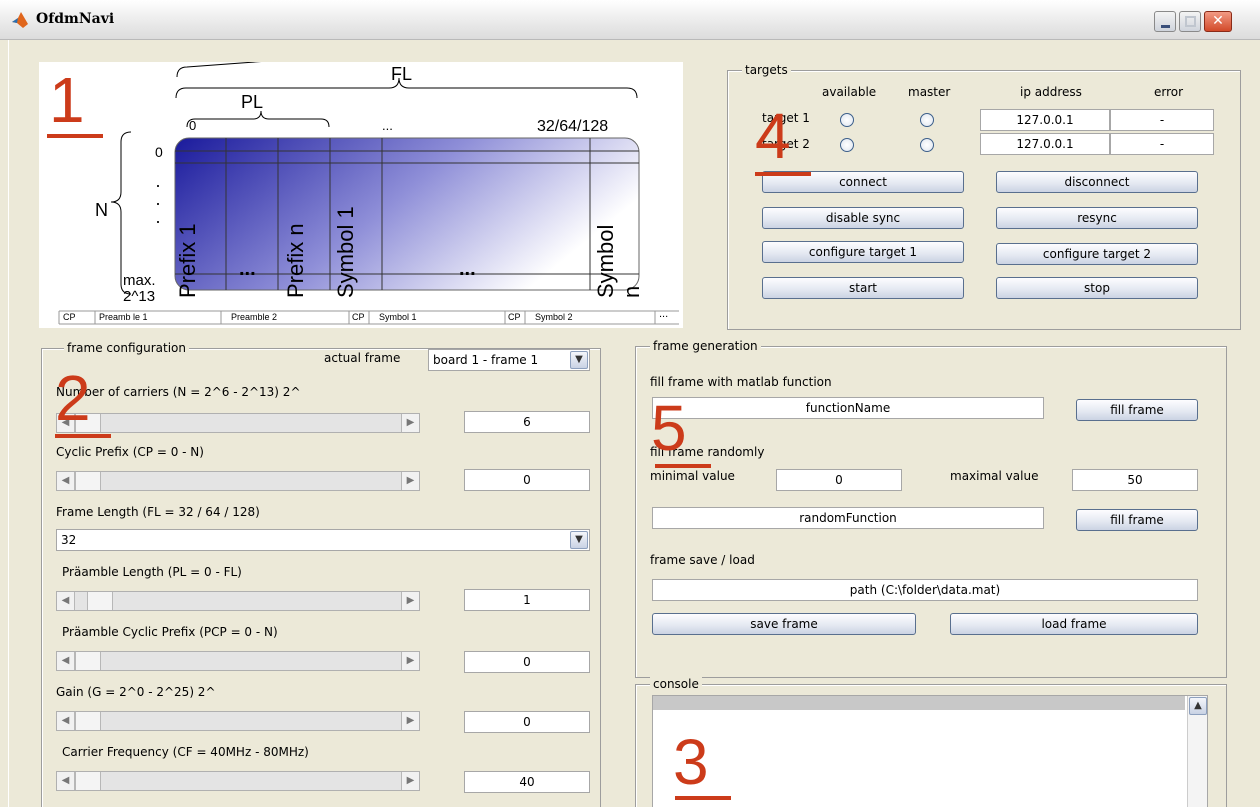 This screenshot has width=1260, height=807. What do you see at coordinates (1045, 144) in the screenshot?
I see `target-2-ip-field: 127.0.0.1` at bounding box center [1045, 144].